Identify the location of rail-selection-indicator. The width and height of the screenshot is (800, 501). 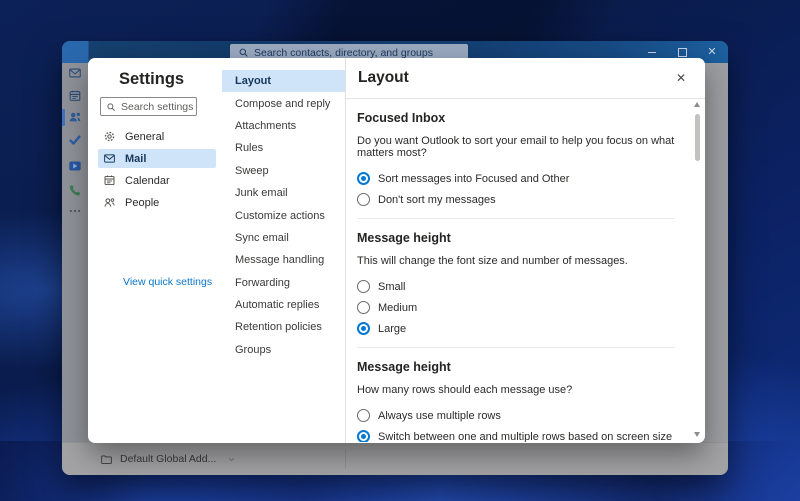
(63, 117).